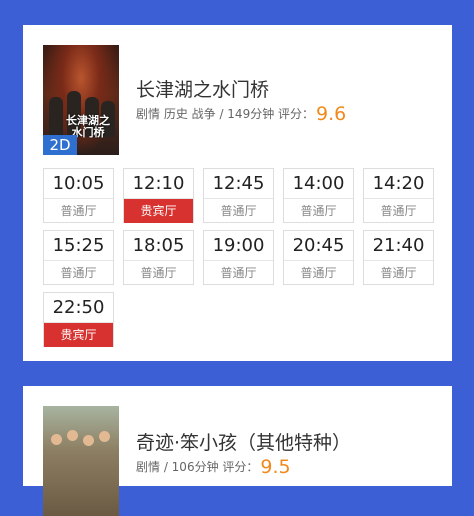 The height and width of the screenshot is (516, 474). I want to click on movie-score: 9.5, so click(275, 467).